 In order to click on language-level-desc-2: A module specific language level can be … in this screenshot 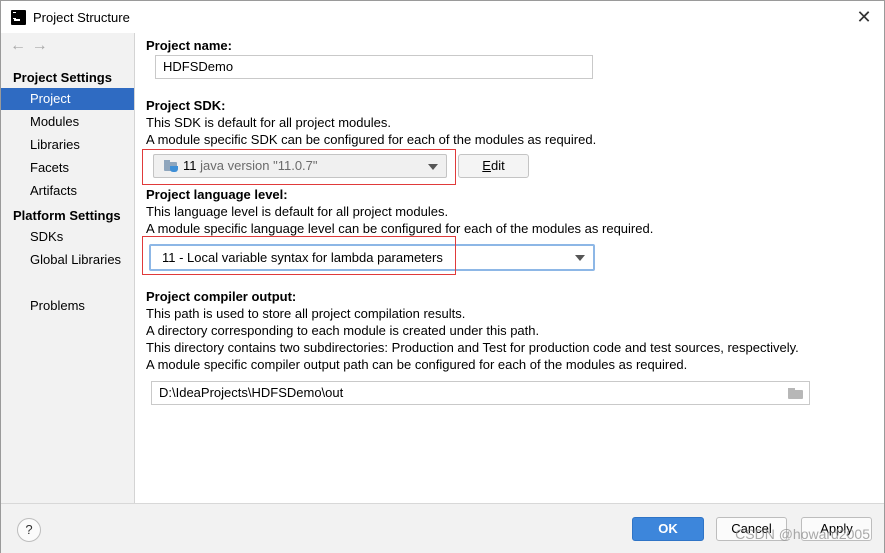, I will do `click(400, 228)`.